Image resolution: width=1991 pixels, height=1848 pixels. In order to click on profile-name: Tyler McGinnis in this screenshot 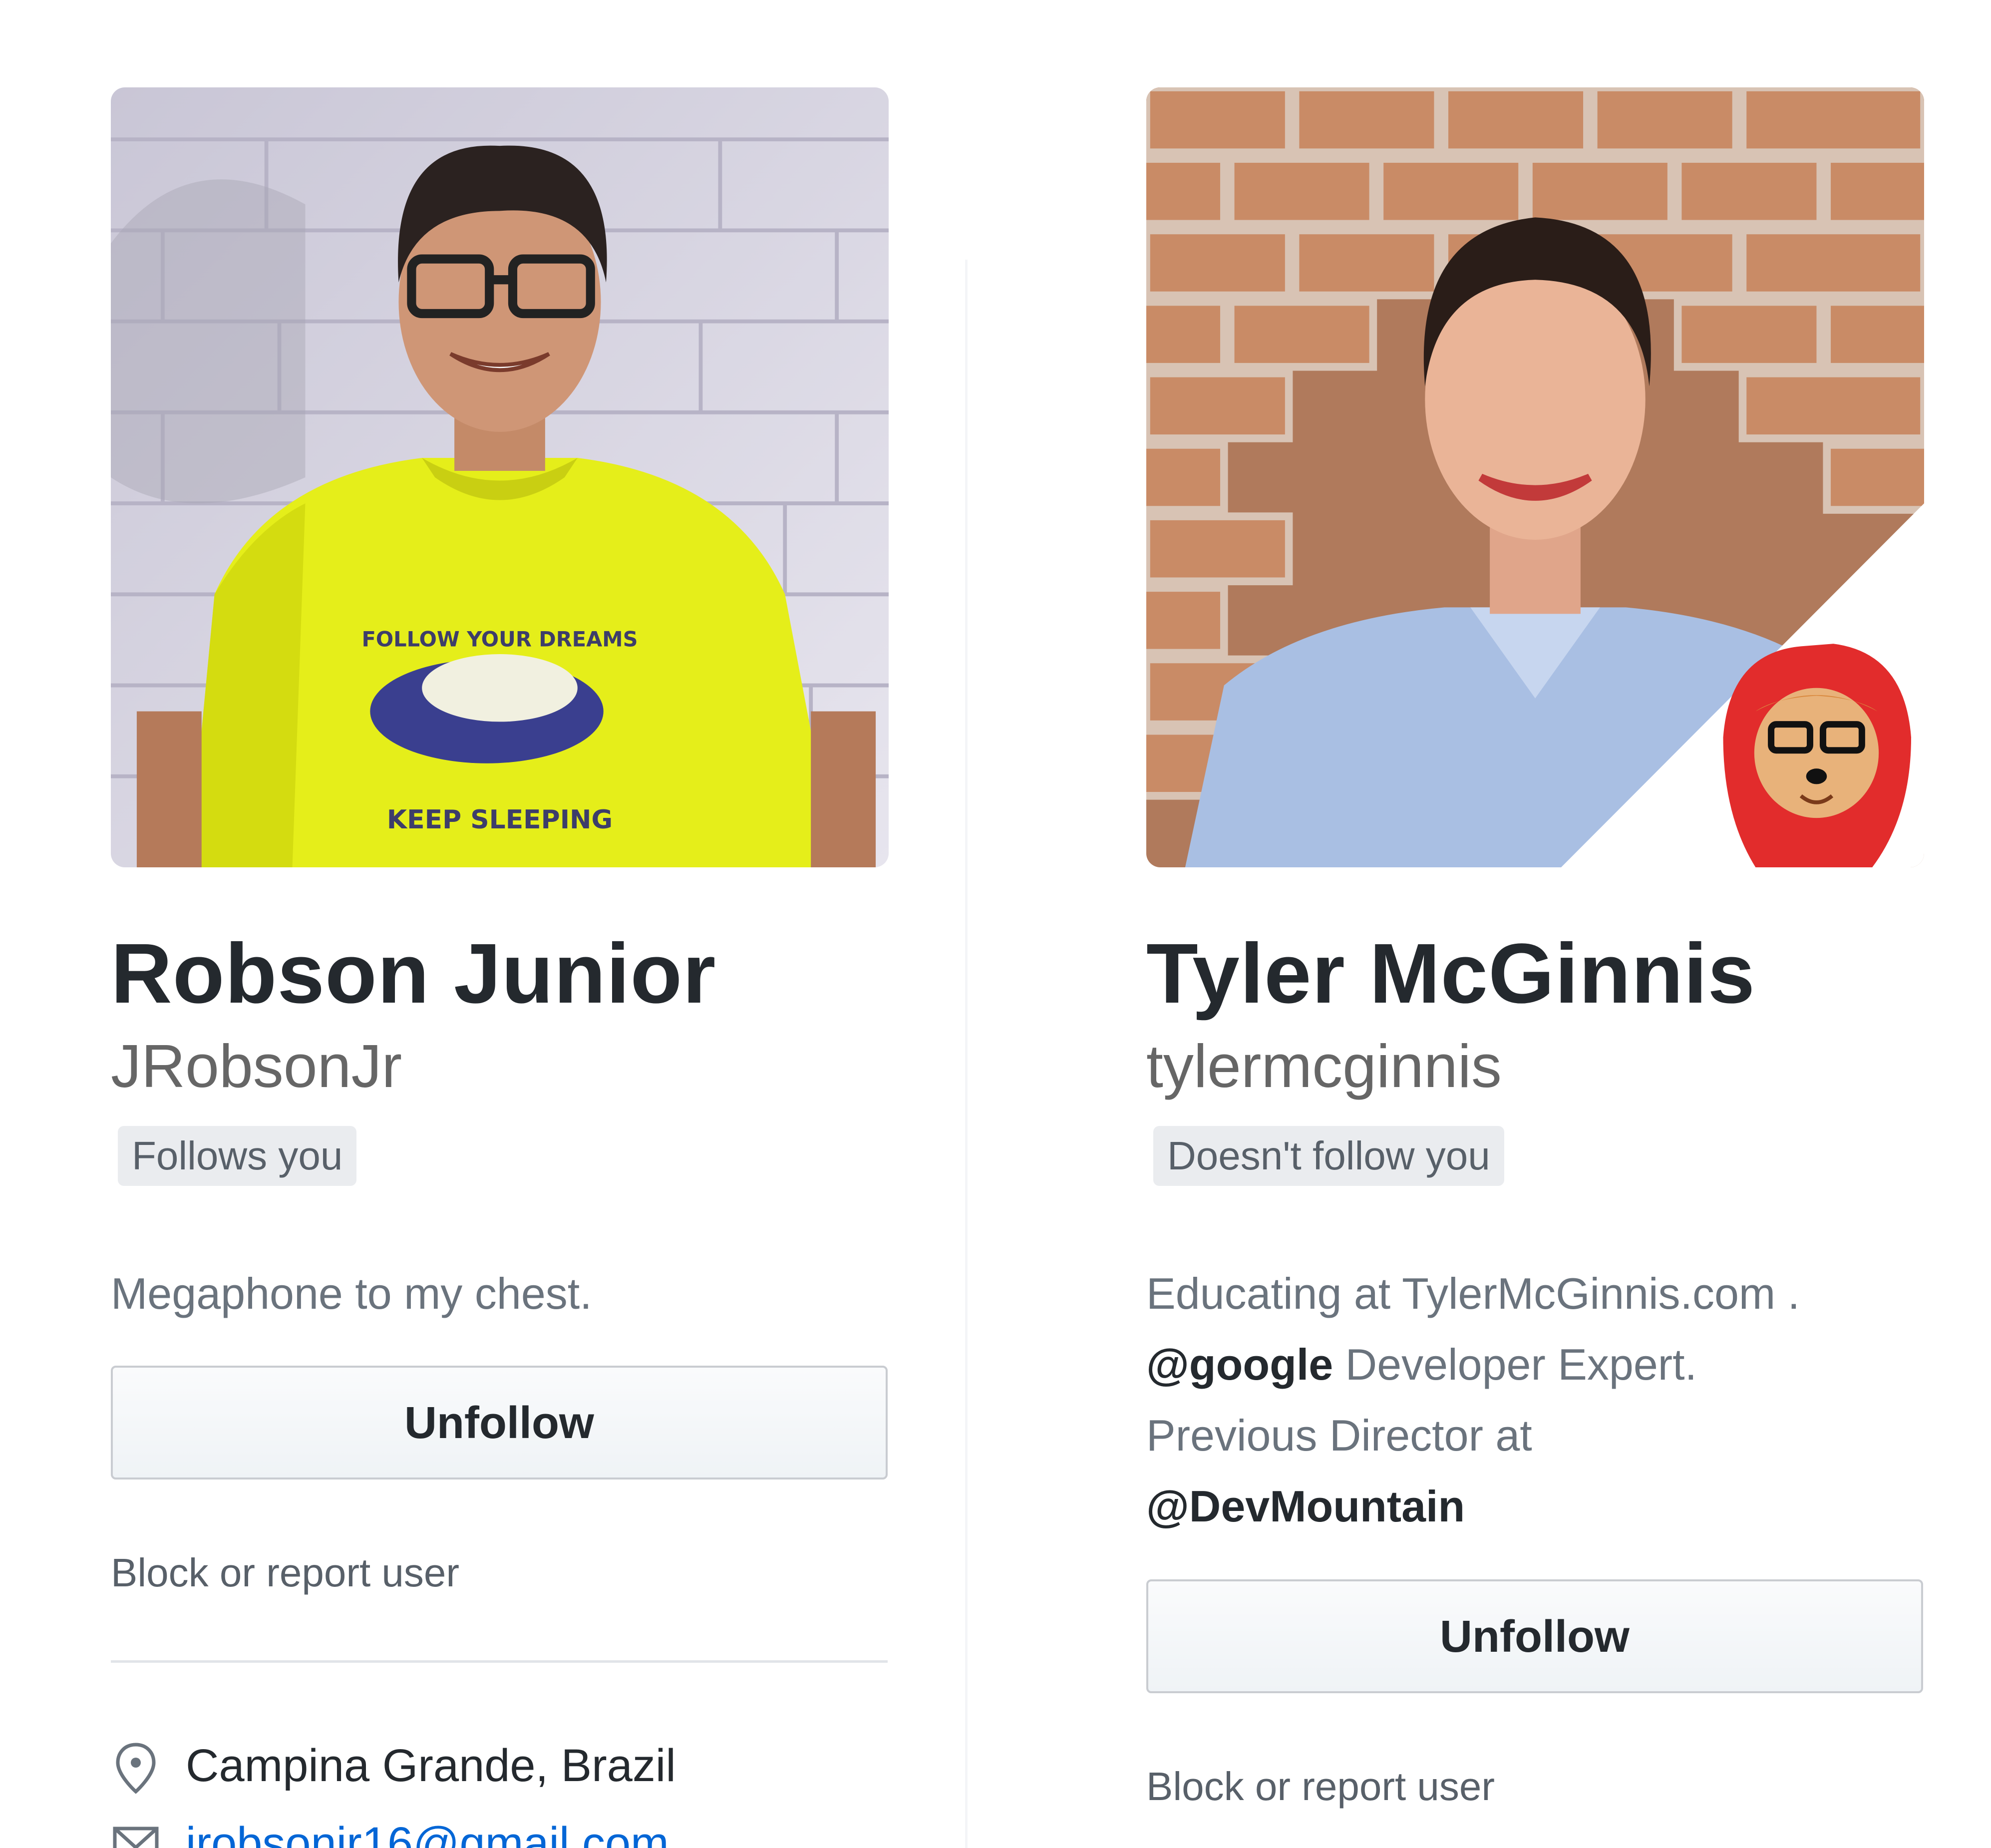, I will do `click(1451, 973)`.